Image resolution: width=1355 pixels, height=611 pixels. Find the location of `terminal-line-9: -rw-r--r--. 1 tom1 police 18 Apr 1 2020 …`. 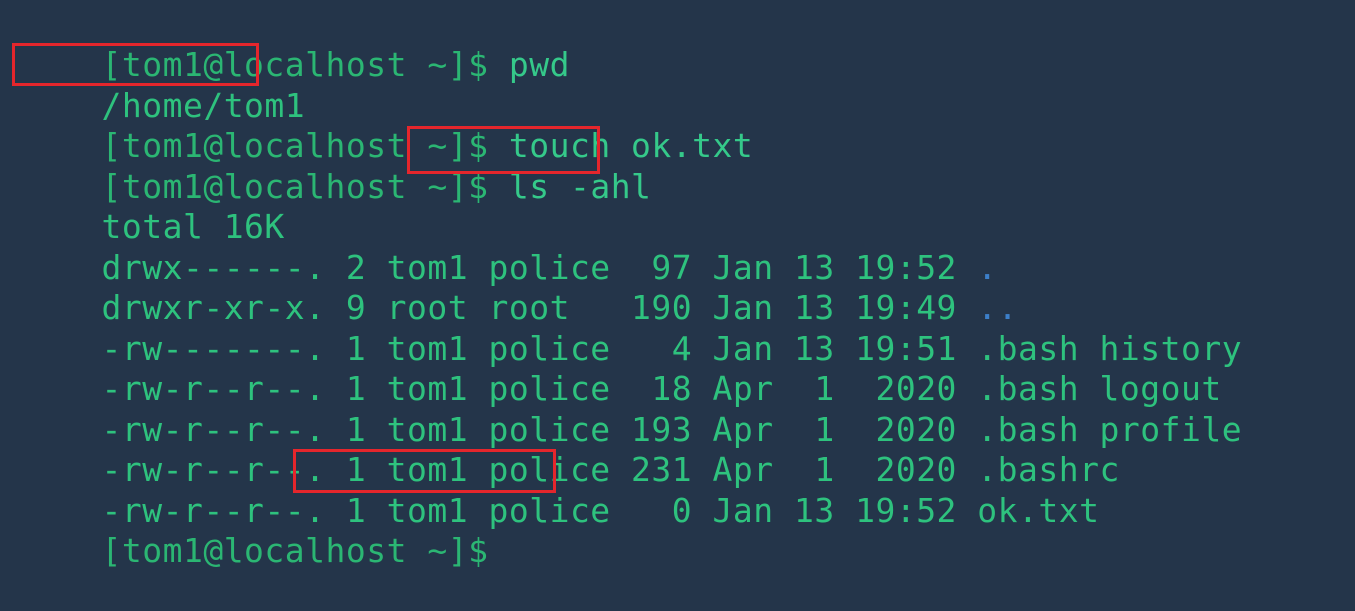

terminal-line-9: -rw-r--r--. 1 tom1 police 18 Apr 1 2020 … is located at coordinates (621, 368).